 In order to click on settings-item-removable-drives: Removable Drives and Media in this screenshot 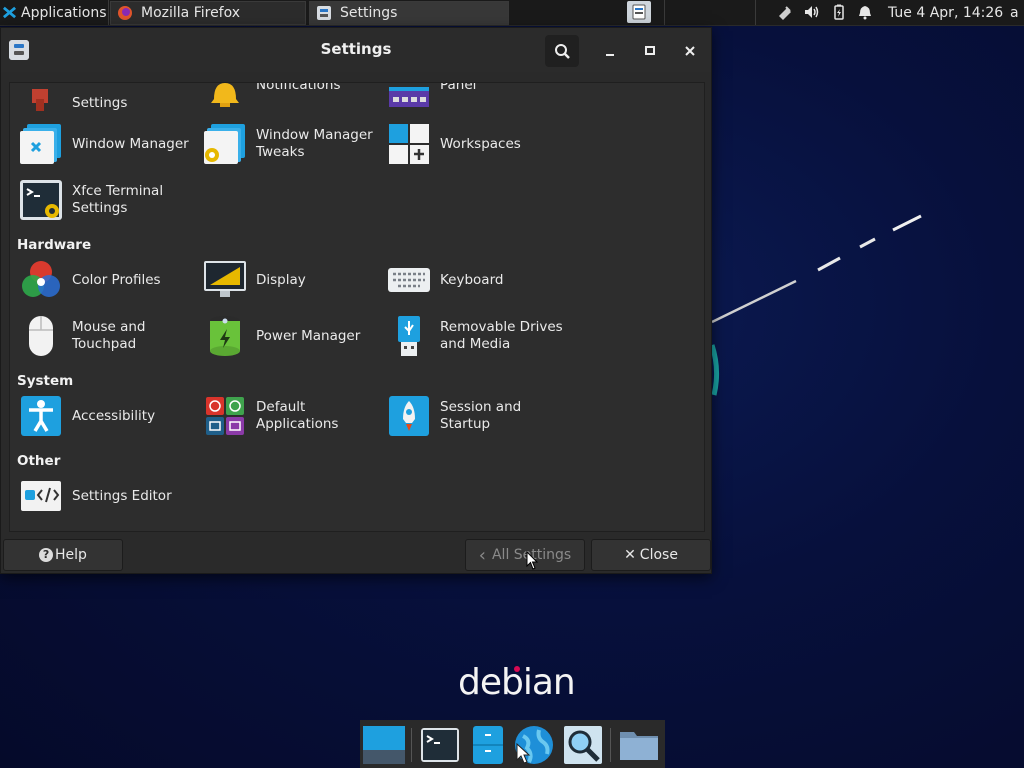, I will do `click(477, 336)`.